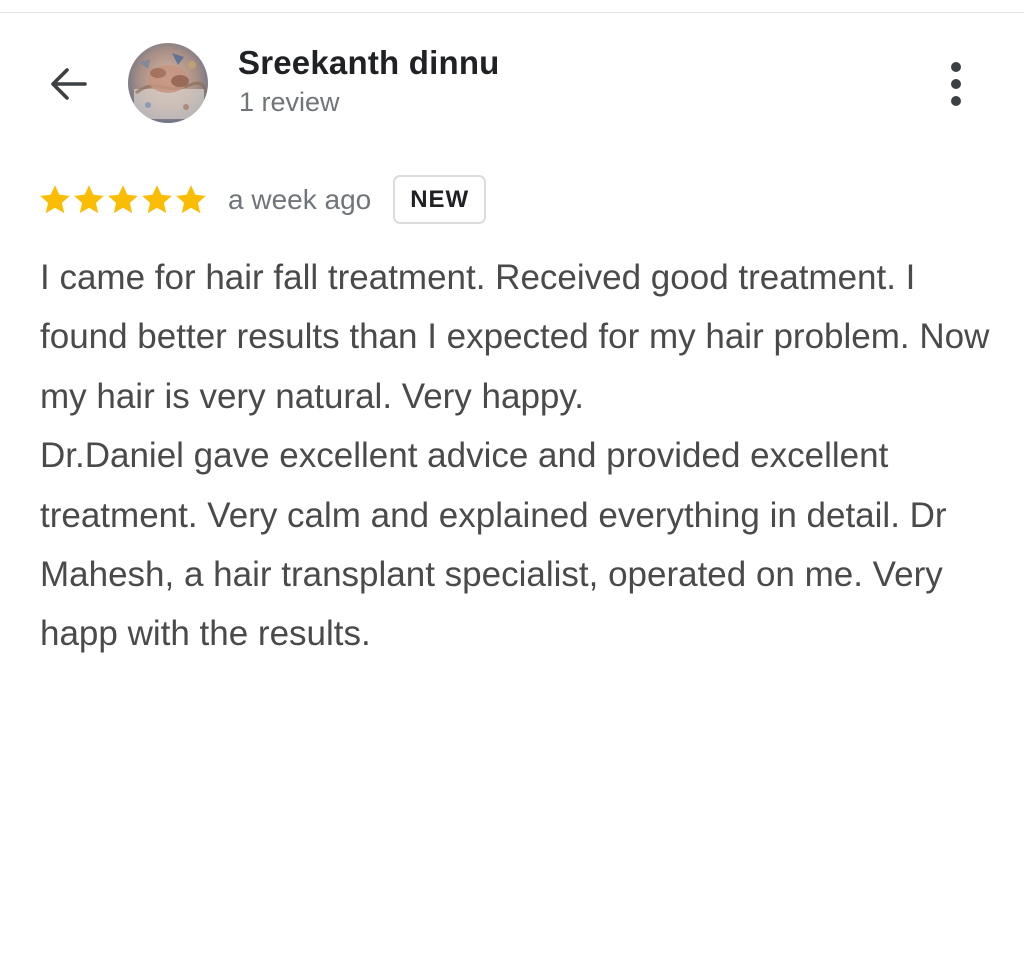  What do you see at coordinates (300, 199) in the screenshot?
I see `review-time: a week ago` at bounding box center [300, 199].